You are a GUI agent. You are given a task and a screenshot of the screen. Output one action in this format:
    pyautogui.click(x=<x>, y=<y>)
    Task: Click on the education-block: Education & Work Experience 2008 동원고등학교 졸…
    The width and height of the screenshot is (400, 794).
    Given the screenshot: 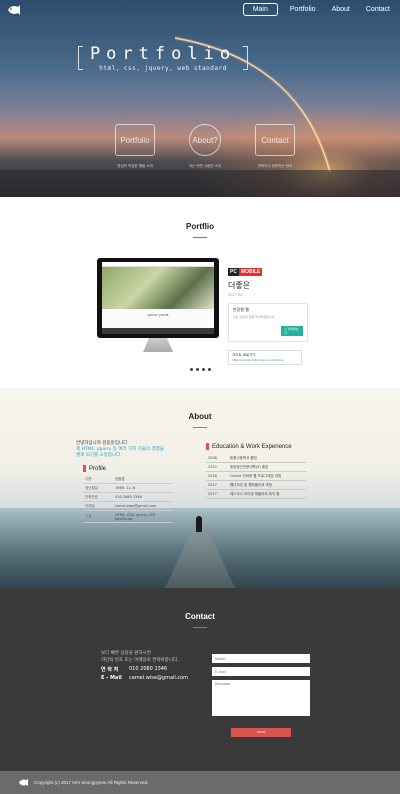 What is the action you would take?
    pyautogui.click(x=256, y=471)
    